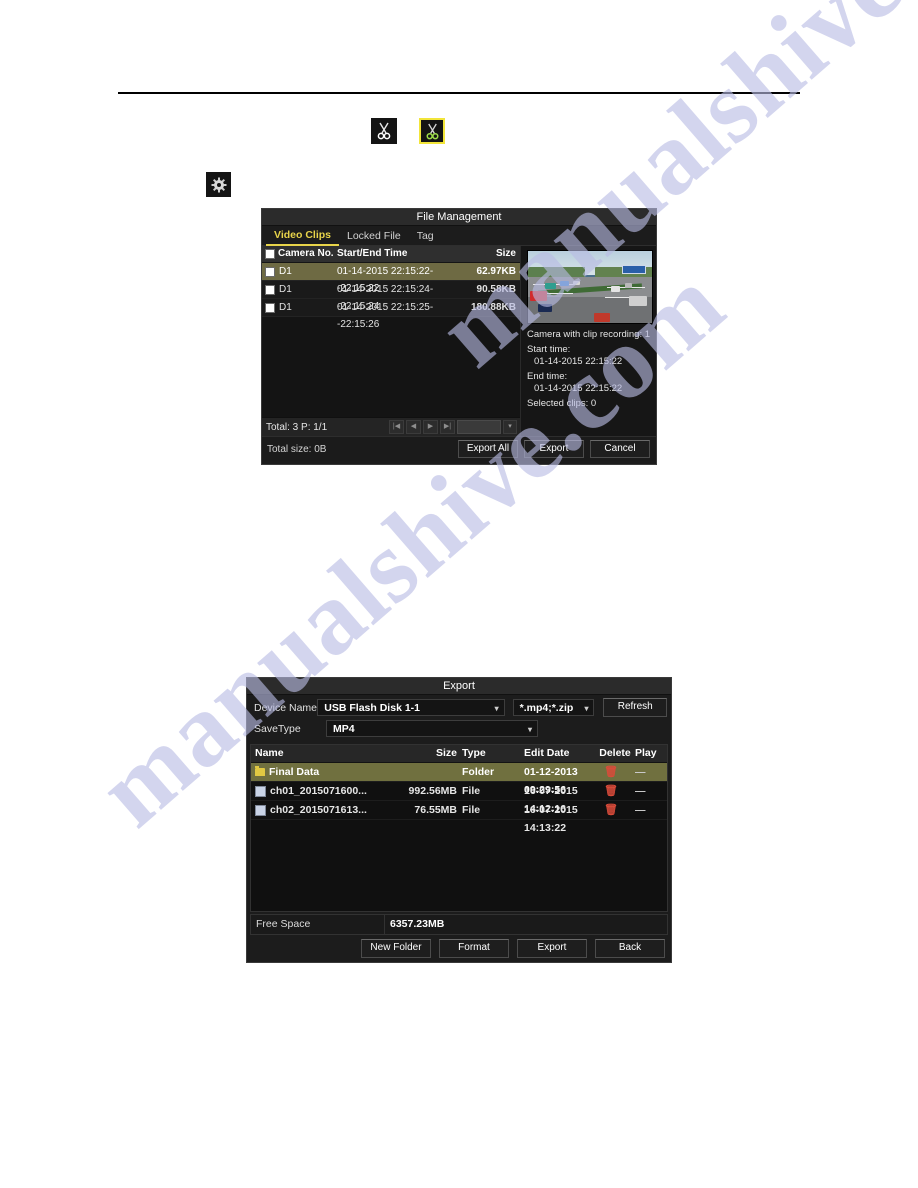  I want to click on gear-icon, so click(218, 184).